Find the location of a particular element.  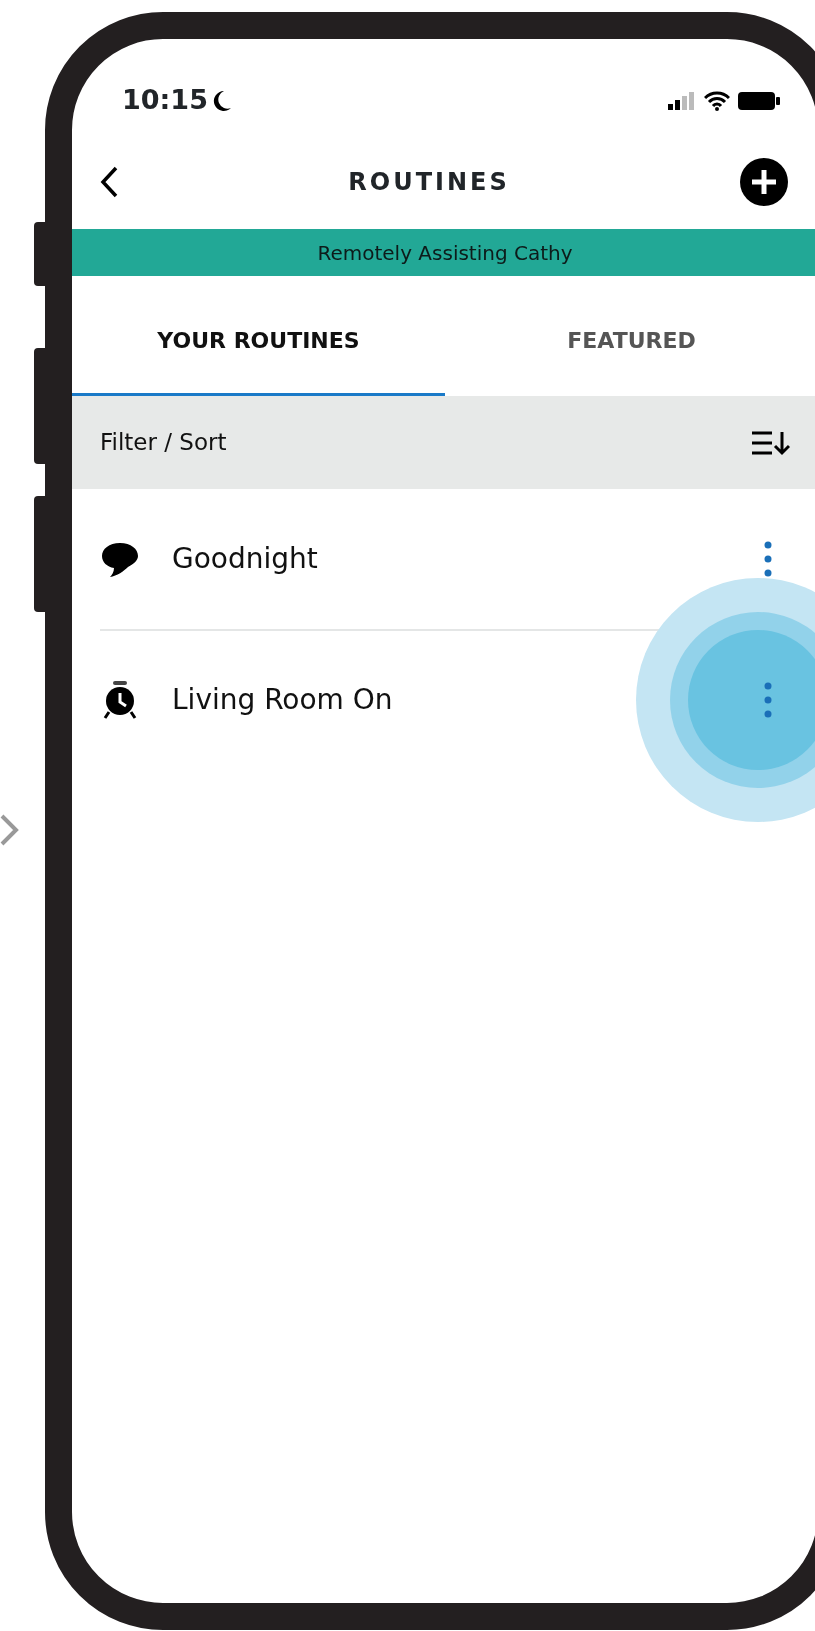

filter-bar: Filter / Sort is located at coordinates (443, 442).